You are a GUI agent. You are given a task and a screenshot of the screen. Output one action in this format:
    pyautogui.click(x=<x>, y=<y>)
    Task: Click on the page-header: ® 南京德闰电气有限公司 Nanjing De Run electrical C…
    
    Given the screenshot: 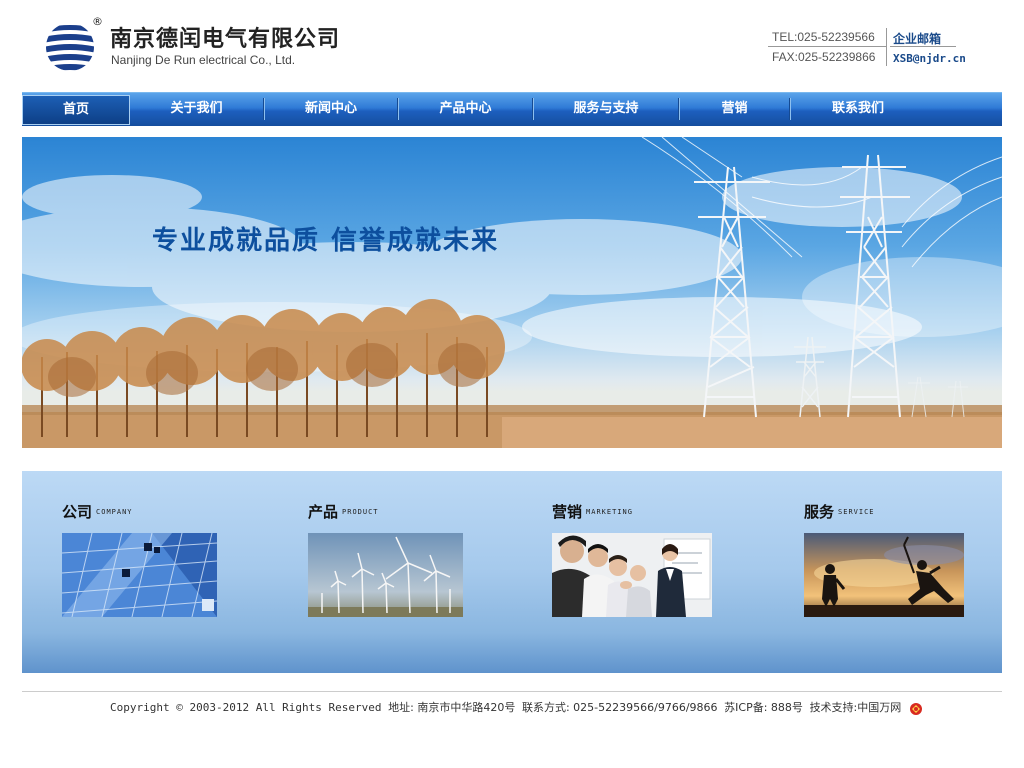 What is the action you would take?
    pyautogui.click(x=512, y=46)
    